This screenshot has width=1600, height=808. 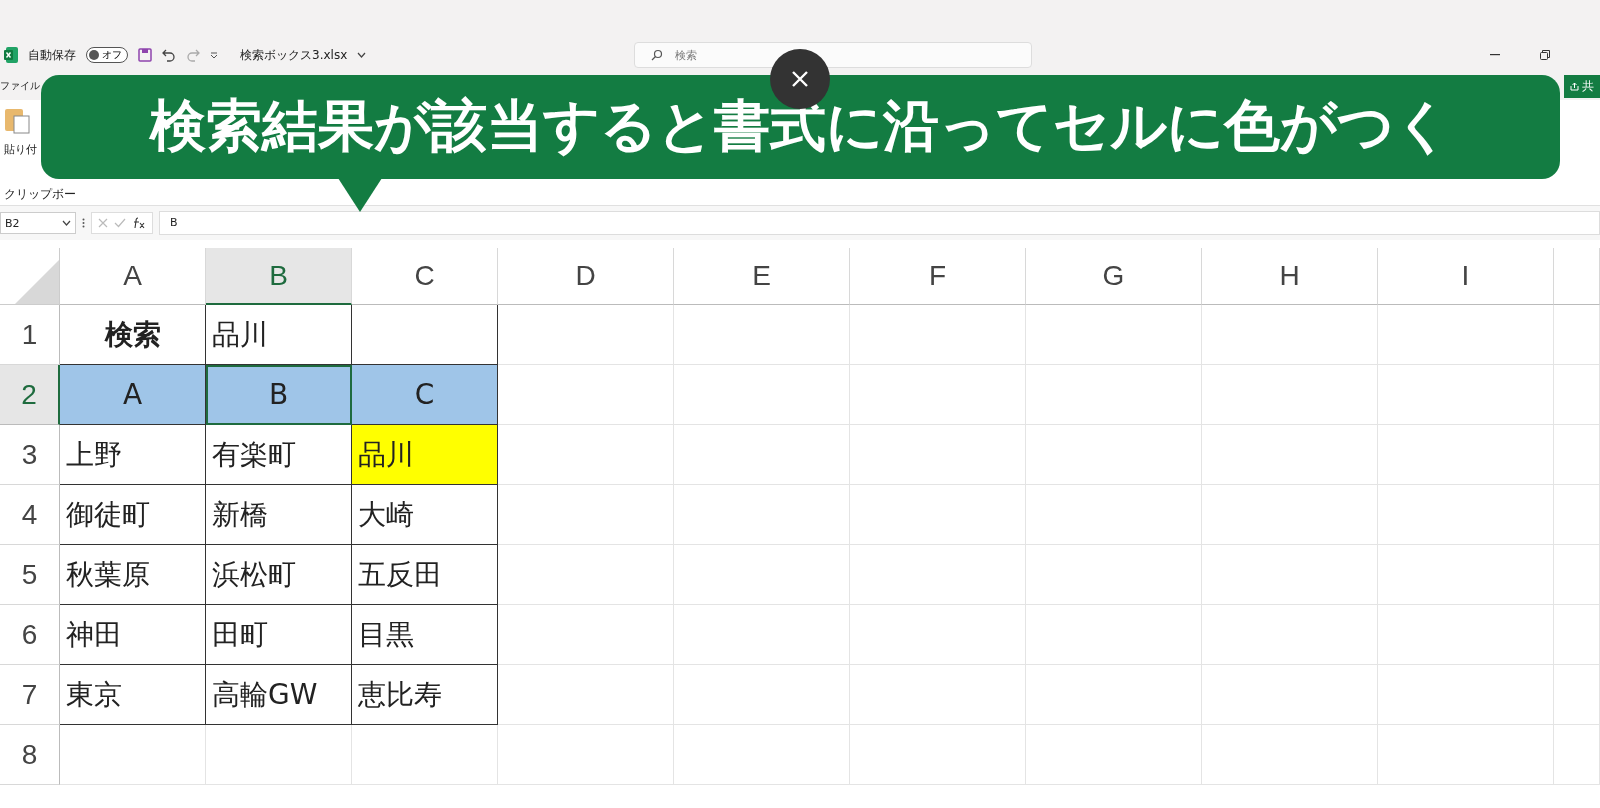 I want to click on formula-field: B, so click(x=879, y=223).